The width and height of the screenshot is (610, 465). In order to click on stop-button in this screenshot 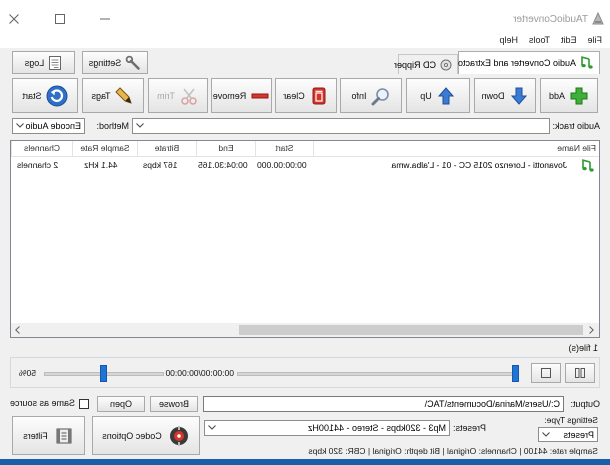, I will do `click(546, 373)`.